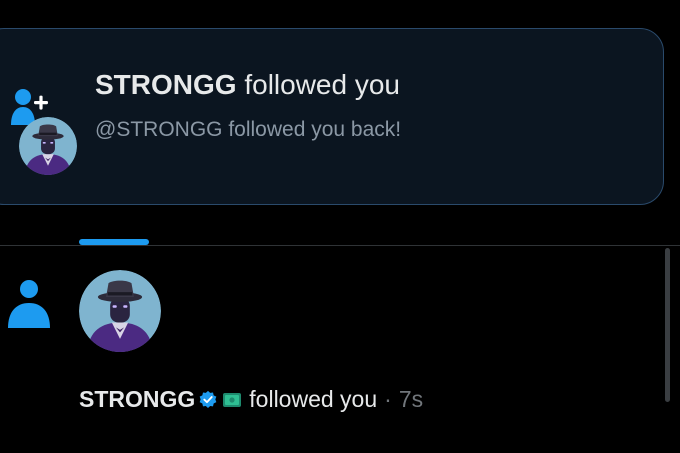 The width and height of the screenshot is (680, 453). What do you see at coordinates (29, 304) in the screenshot?
I see `person-icon` at bounding box center [29, 304].